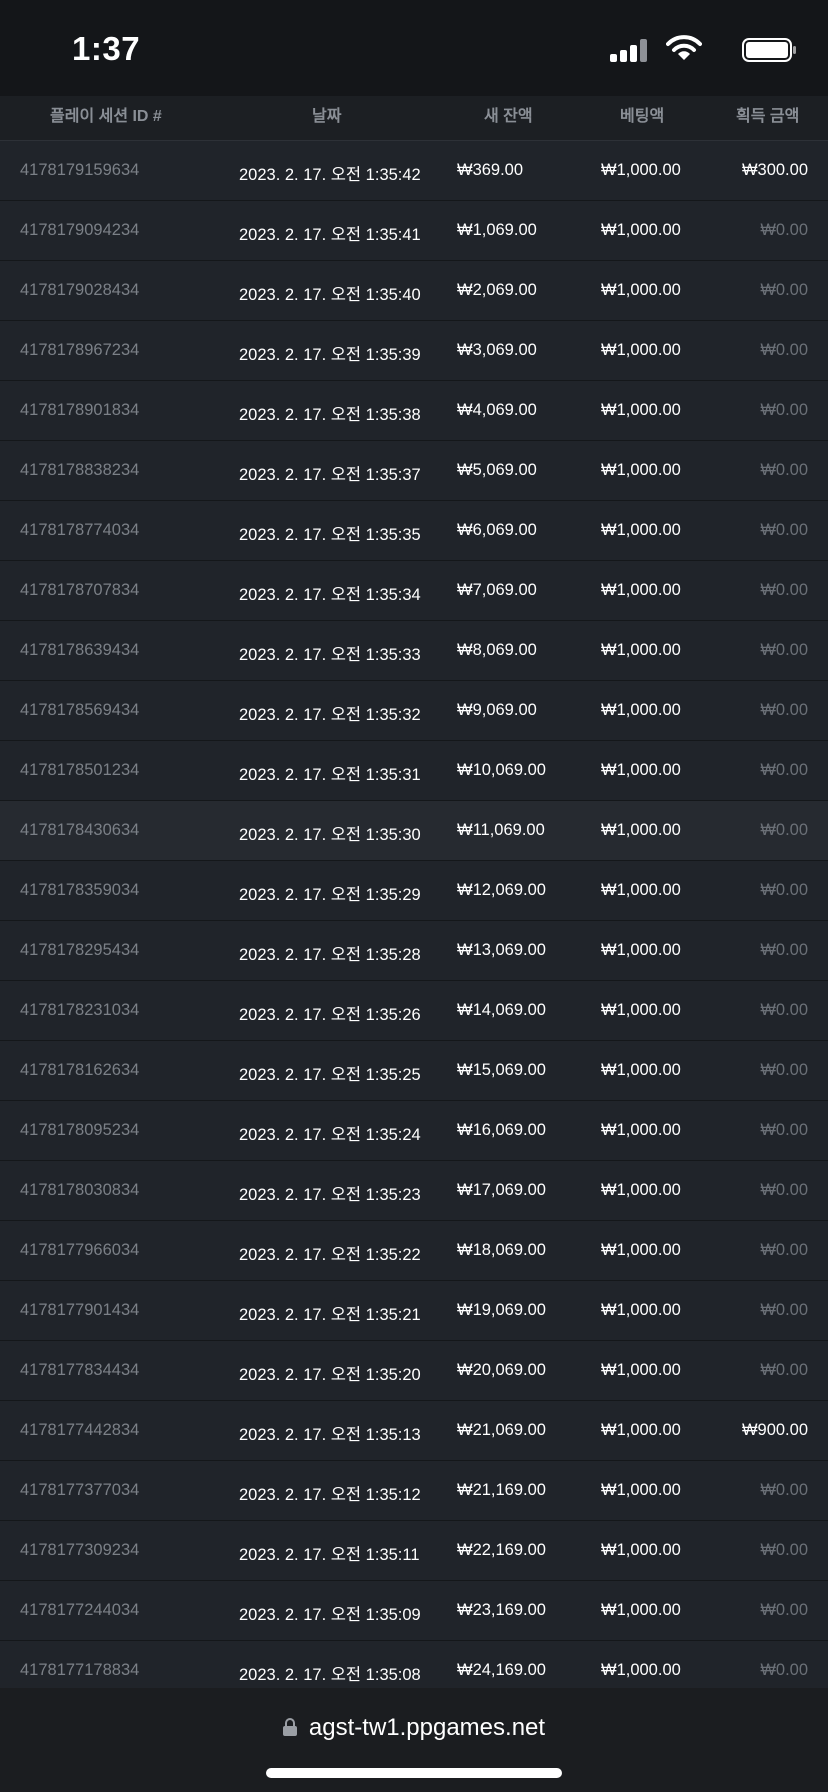  What do you see at coordinates (80, 1670) in the screenshot?
I see `session-id-cell: 4178177178834` at bounding box center [80, 1670].